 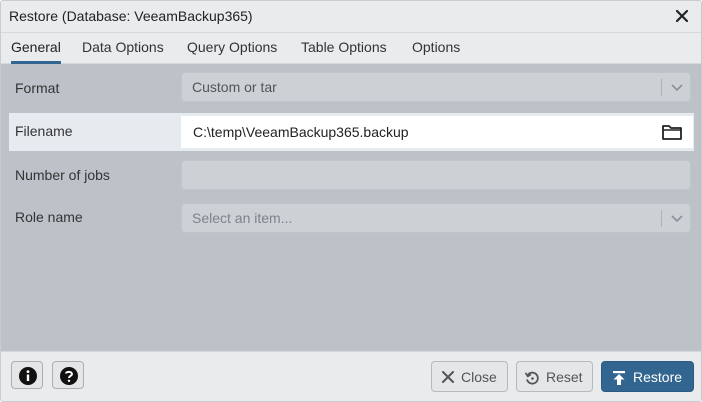 What do you see at coordinates (234, 87) in the screenshot?
I see `format-value: Custom or tar` at bounding box center [234, 87].